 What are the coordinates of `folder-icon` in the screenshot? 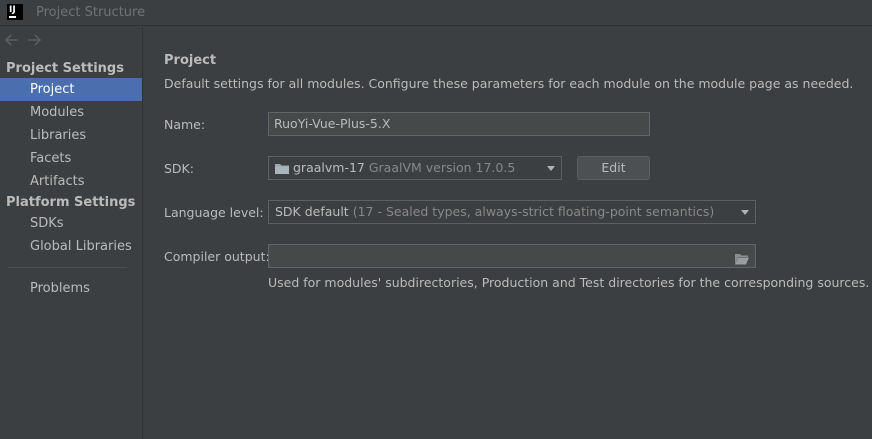 It's located at (282, 166).